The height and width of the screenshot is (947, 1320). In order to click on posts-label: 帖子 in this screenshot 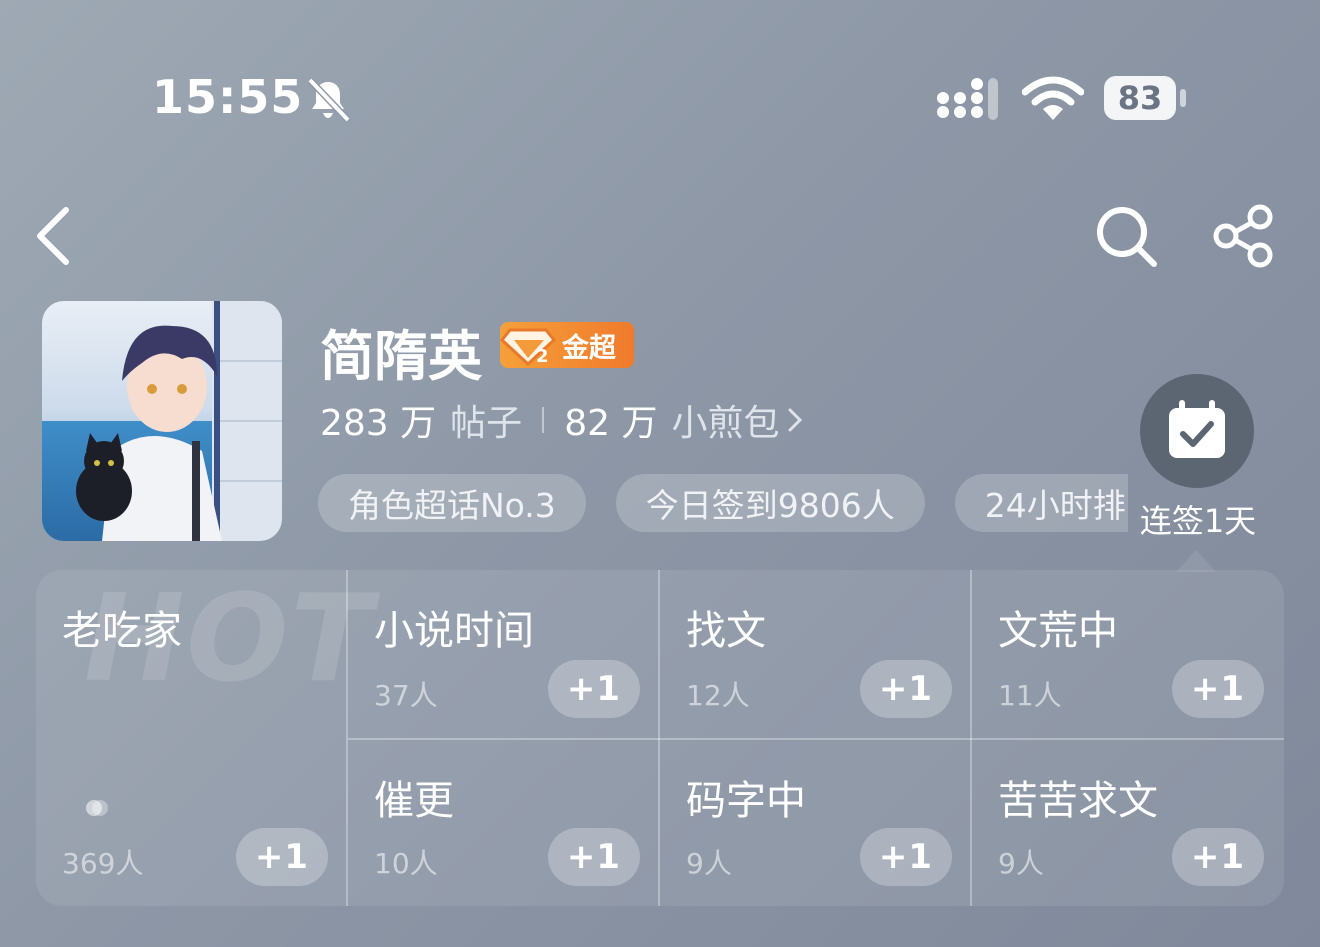, I will do `click(486, 423)`.